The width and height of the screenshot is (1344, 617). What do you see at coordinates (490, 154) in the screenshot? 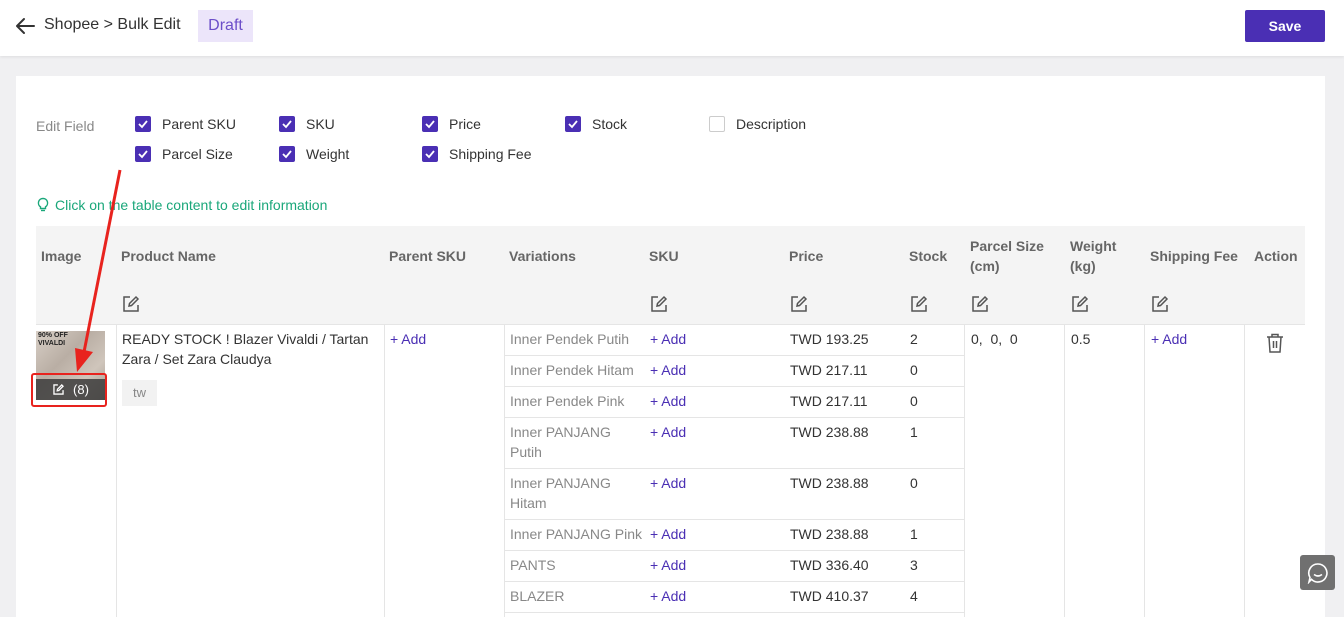
I see `checkbox-label: Shipping Fee` at bounding box center [490, 154].